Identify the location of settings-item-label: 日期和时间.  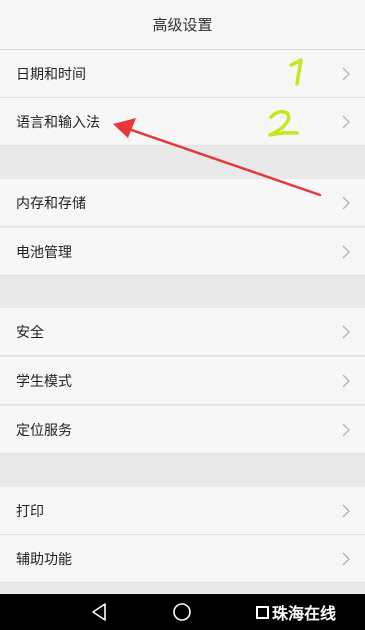
(51, 74).